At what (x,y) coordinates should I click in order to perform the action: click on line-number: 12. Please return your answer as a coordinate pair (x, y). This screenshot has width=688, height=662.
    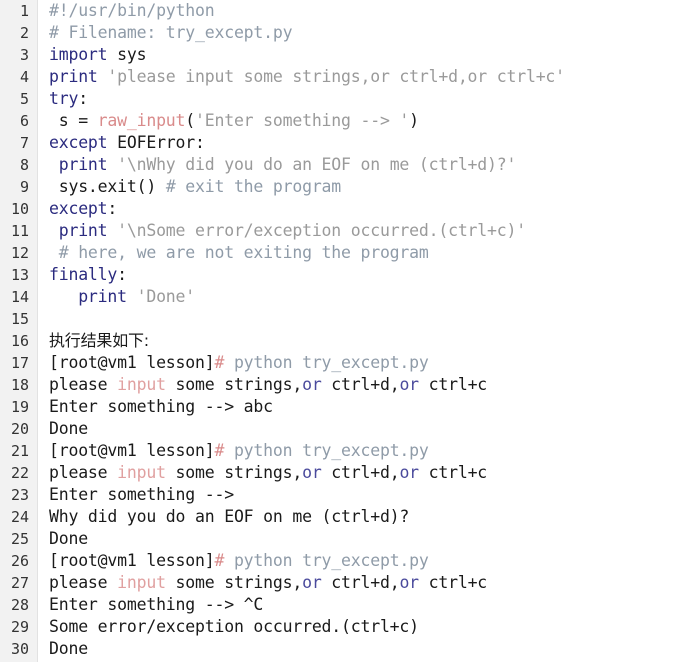
    Looking at the image, I should click on (19, 253).